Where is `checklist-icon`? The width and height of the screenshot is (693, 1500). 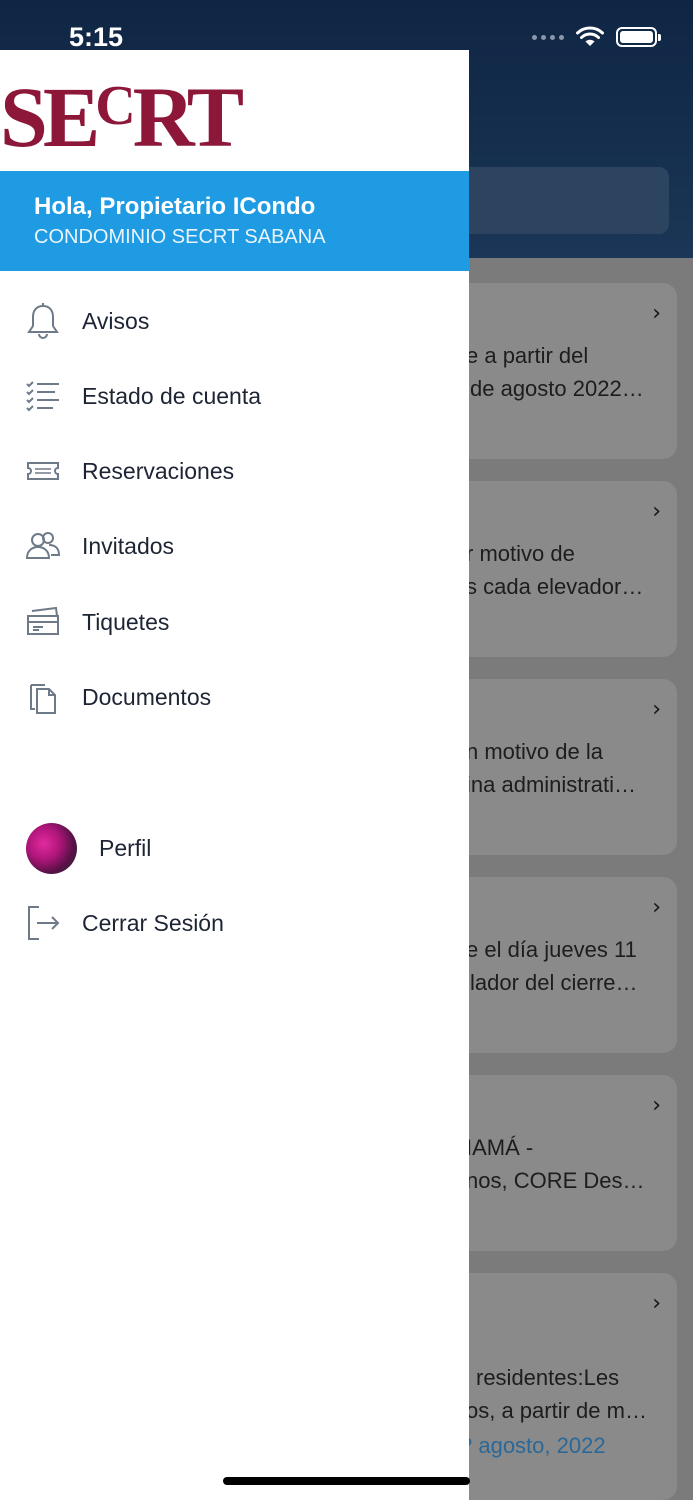 checklist-icon is located at coordinates (43, 396).